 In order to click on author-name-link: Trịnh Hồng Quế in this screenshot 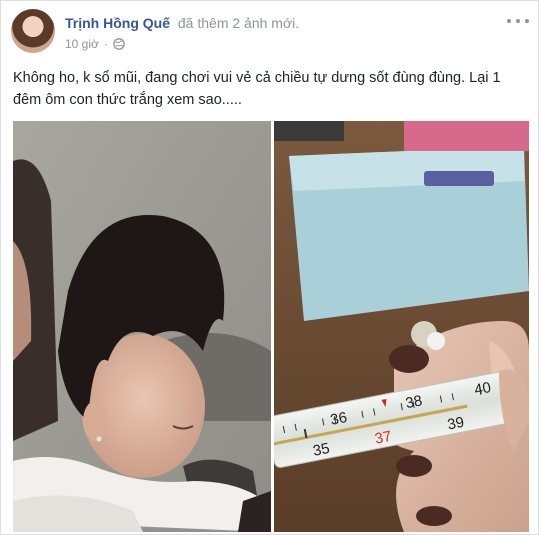, I will do `click(117, 23)`.